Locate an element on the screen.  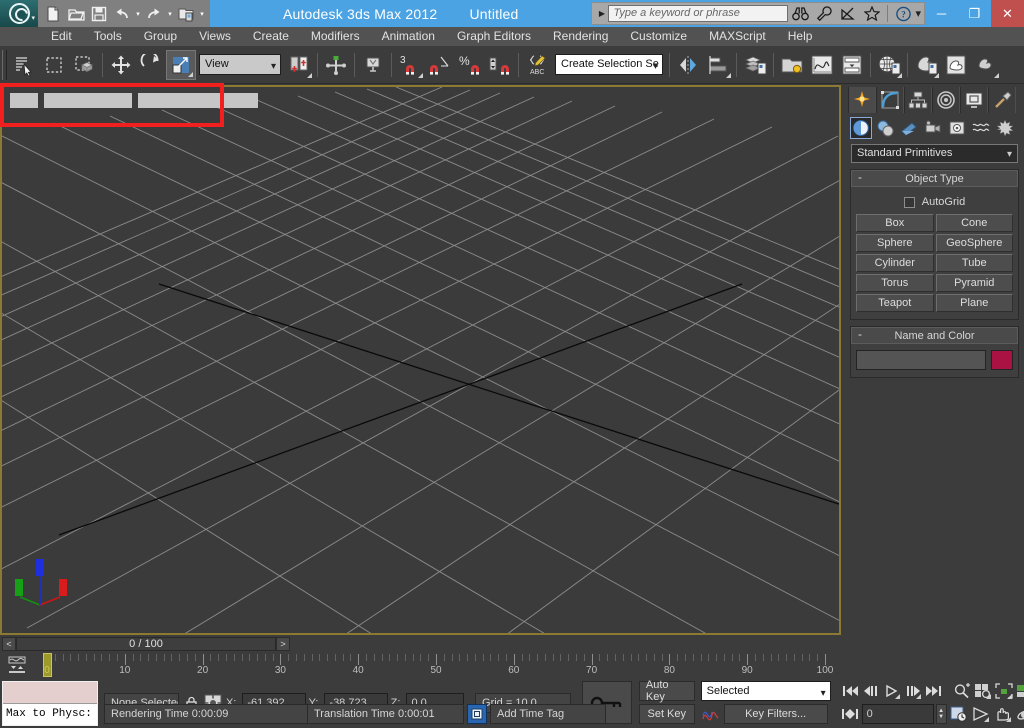
open-file-button is located at coordinates (76, 14).